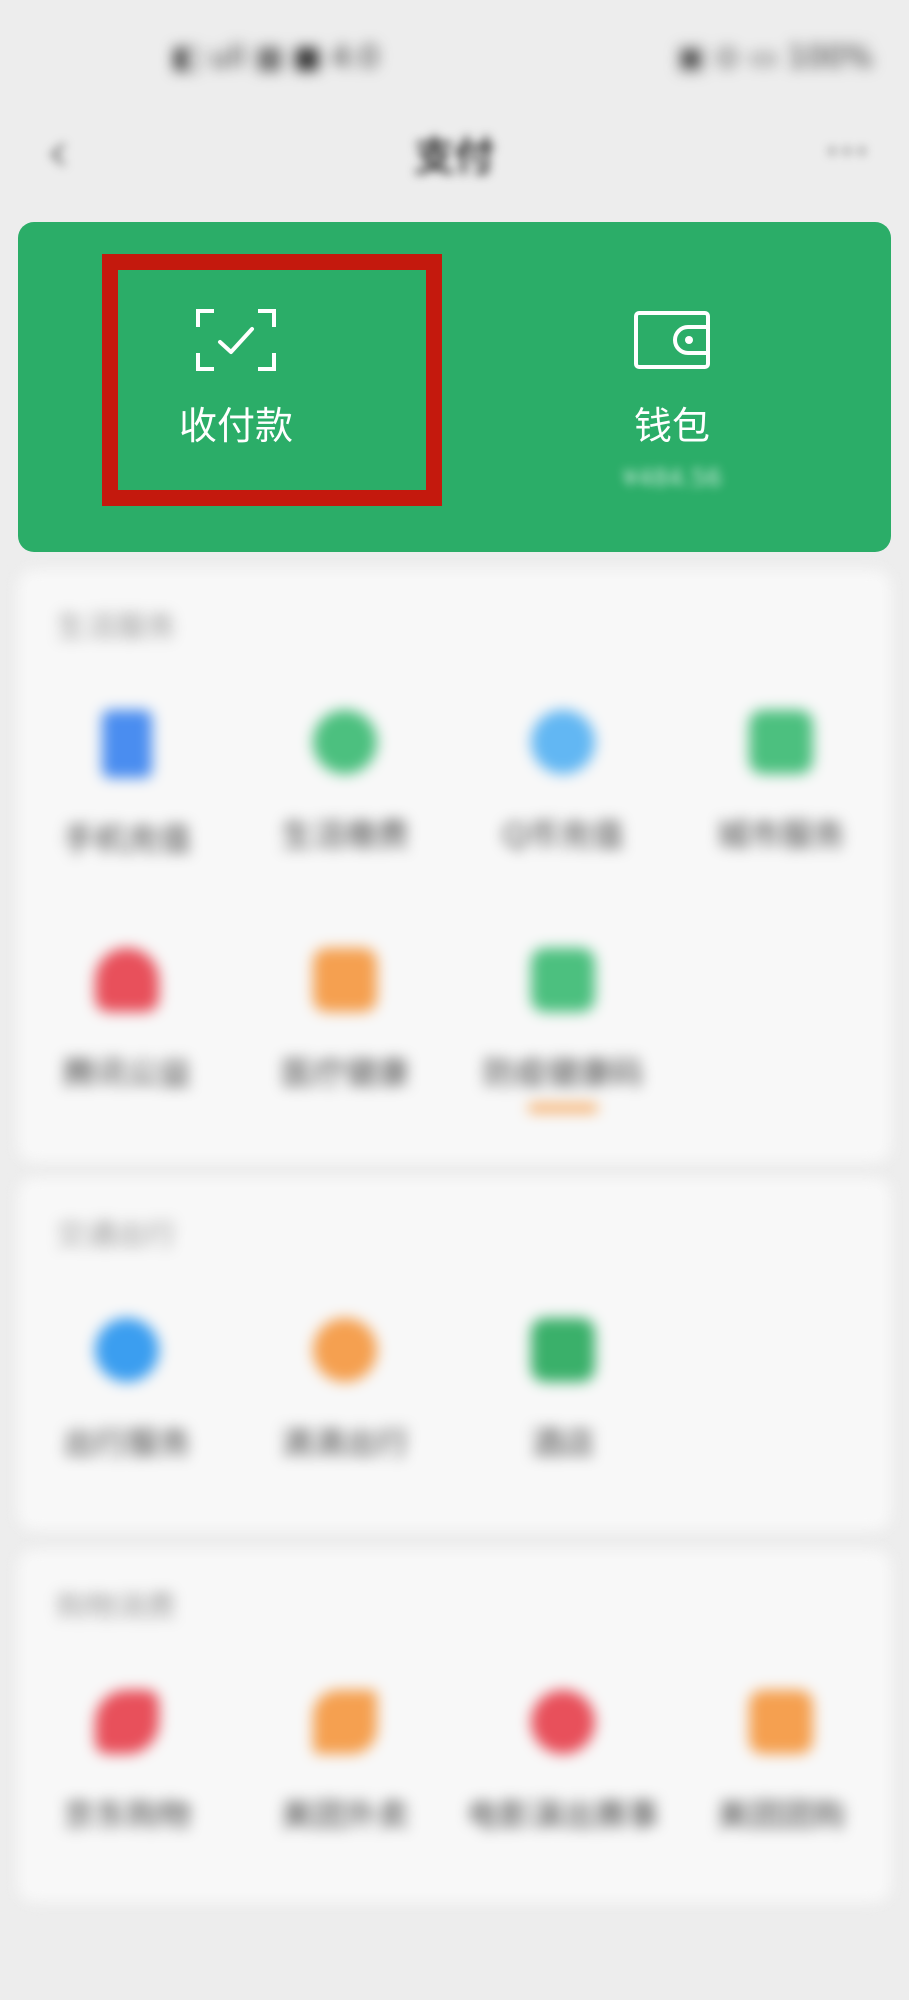 The width and height of the screenshot is (909, 2000). I want to click on pay-receive-label: 收付款, so click(235, 426).